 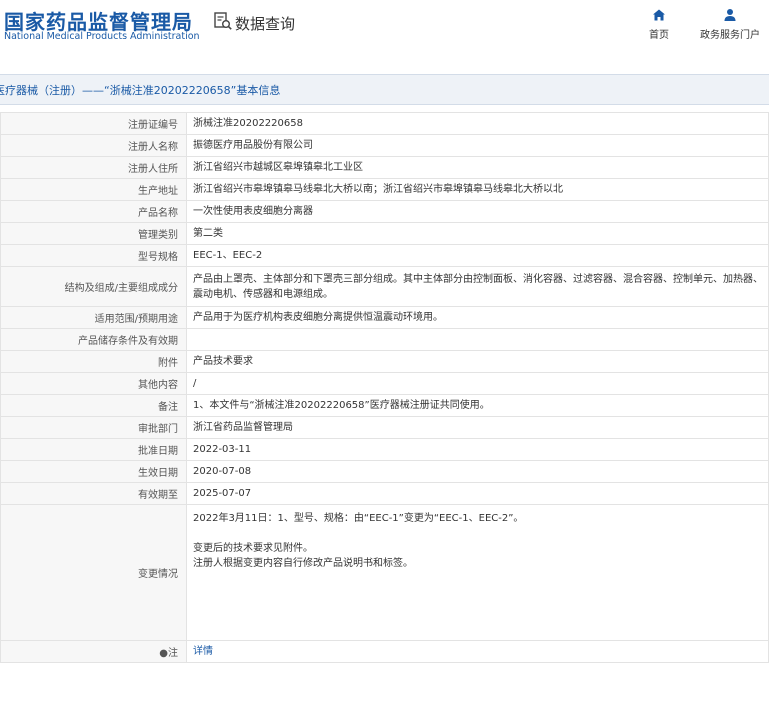 I want to click on field-label: 审批部门, so click(x=93, y=427).